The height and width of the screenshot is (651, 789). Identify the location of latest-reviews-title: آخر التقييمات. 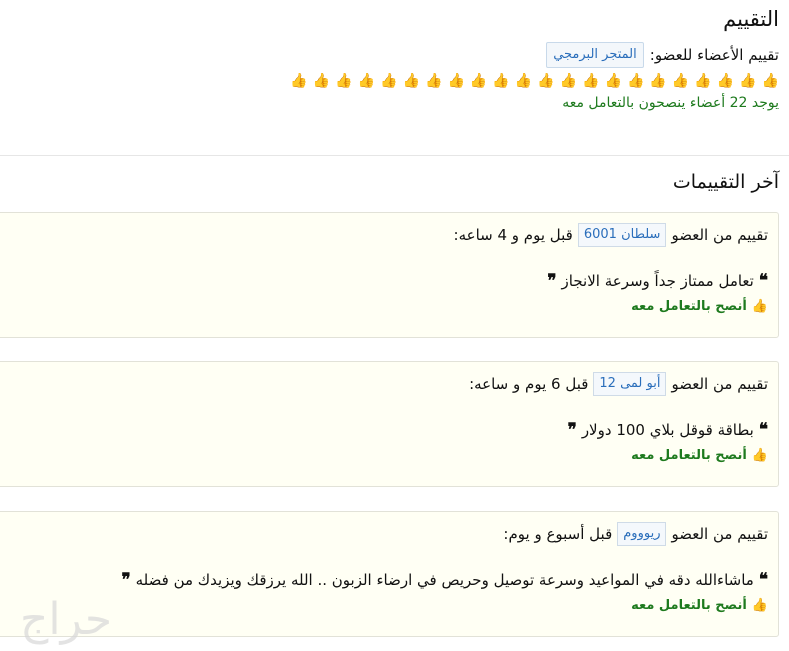
(725, 182).